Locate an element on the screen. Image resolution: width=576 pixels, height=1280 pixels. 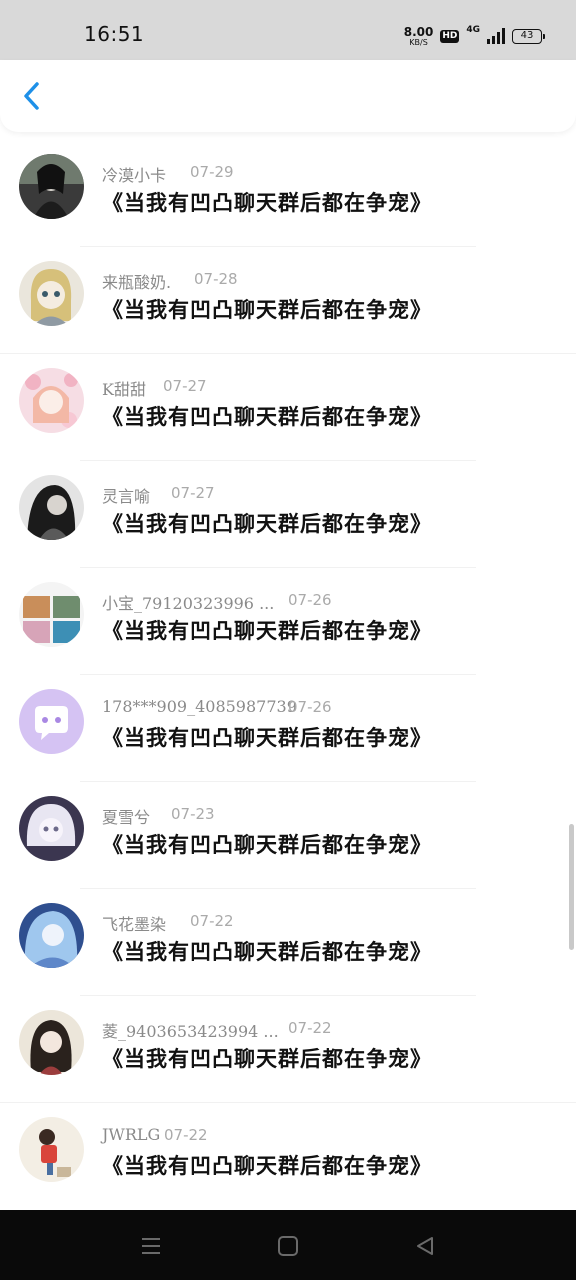
comment-author: 飞花墨染 is located at coordinates (134, 924).